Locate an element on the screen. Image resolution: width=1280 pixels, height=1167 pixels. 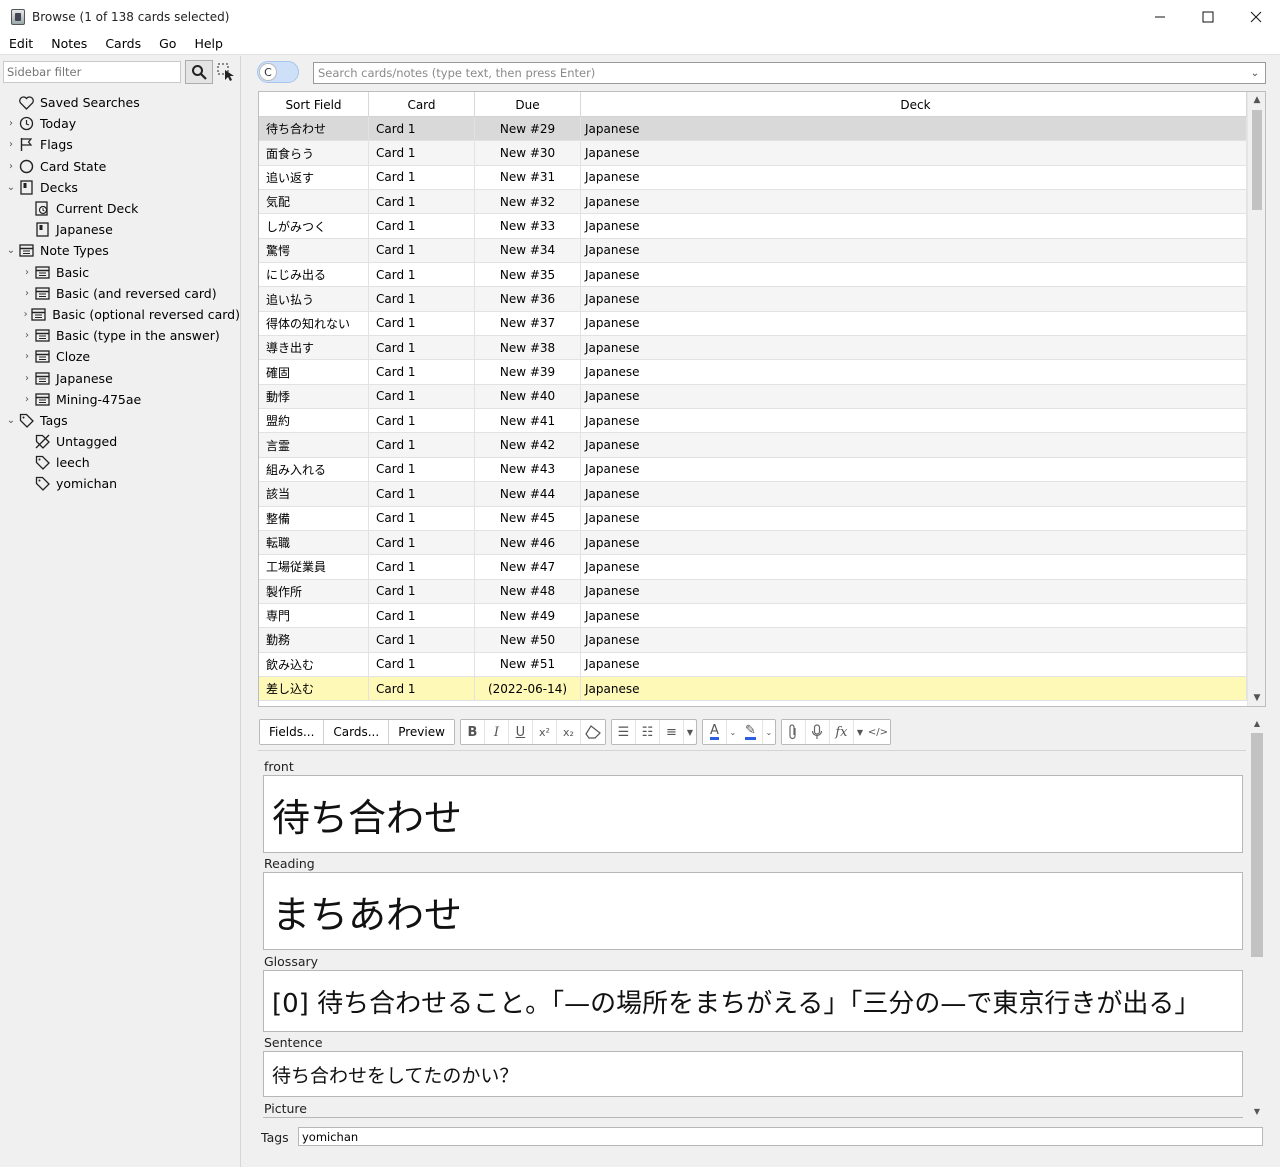
sidebar-item-leech: leech is located at coordinates (120, 462).